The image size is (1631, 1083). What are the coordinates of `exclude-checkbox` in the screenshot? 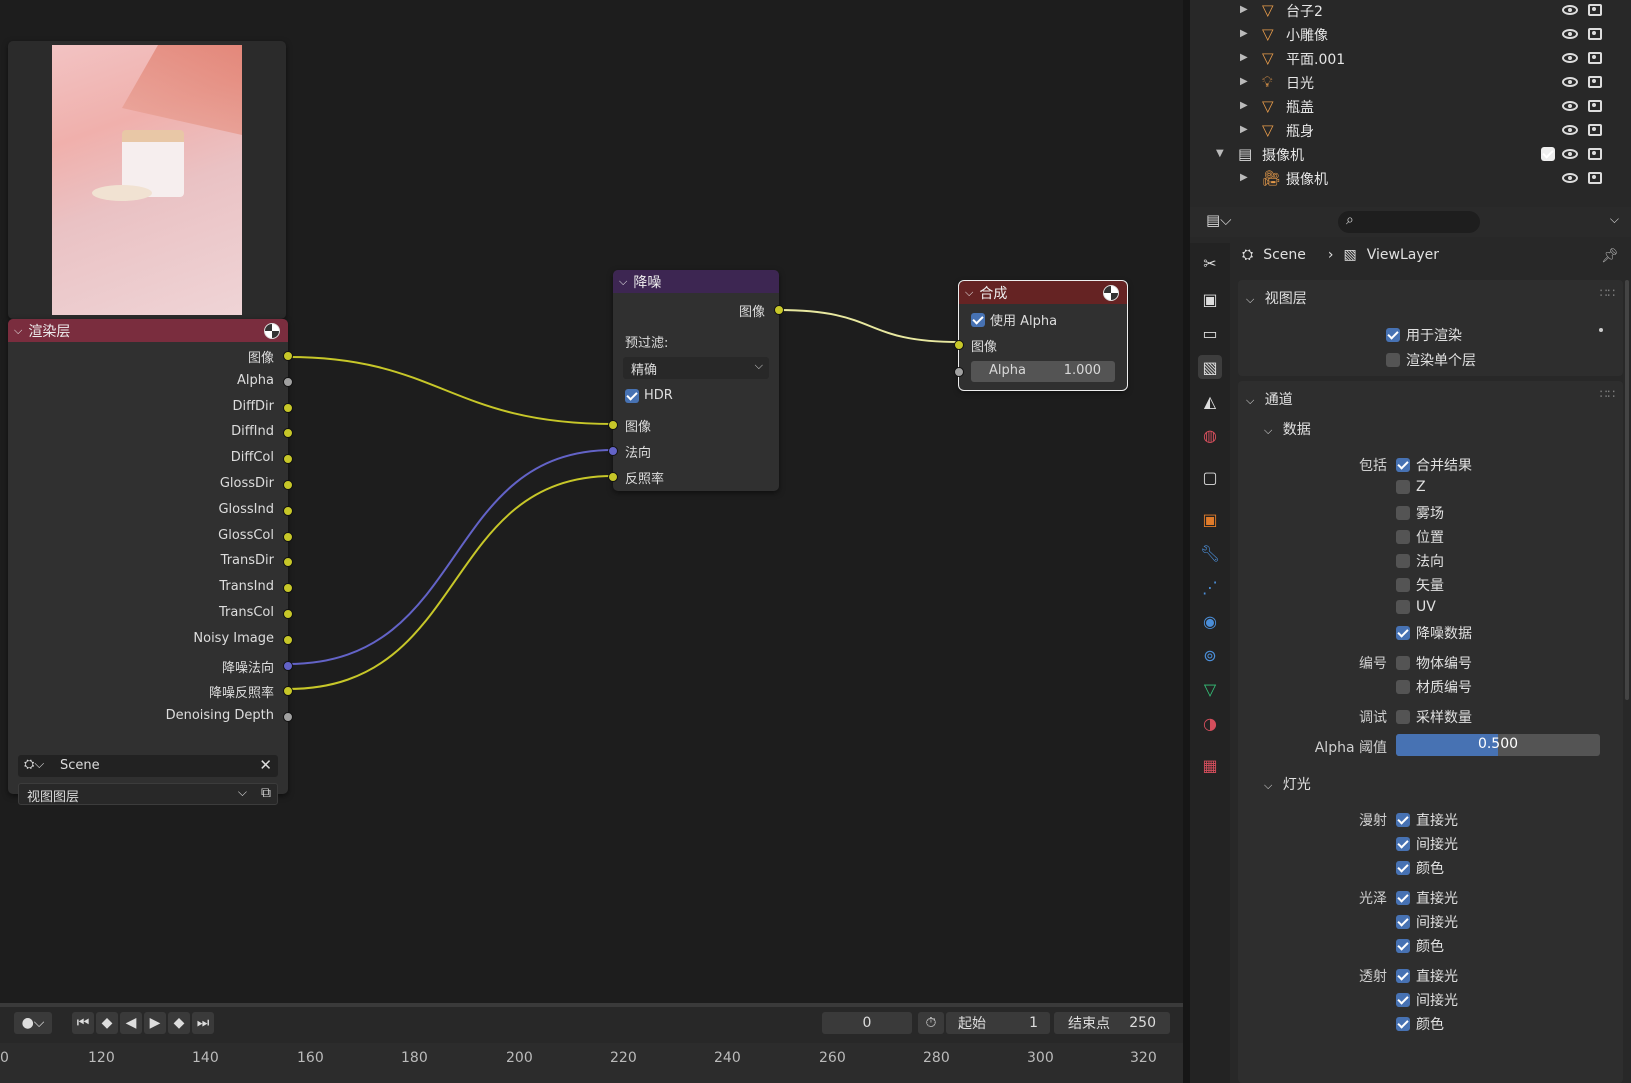 It's located at (1548, 154).